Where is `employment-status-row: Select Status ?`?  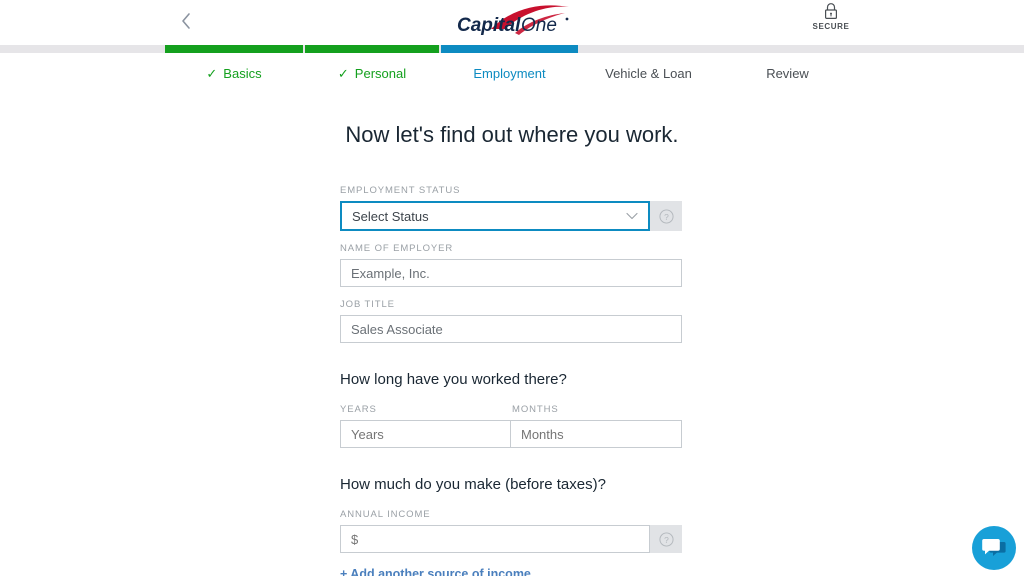 employment-status-row: Select Status ? is located at coordinates (511, 216).